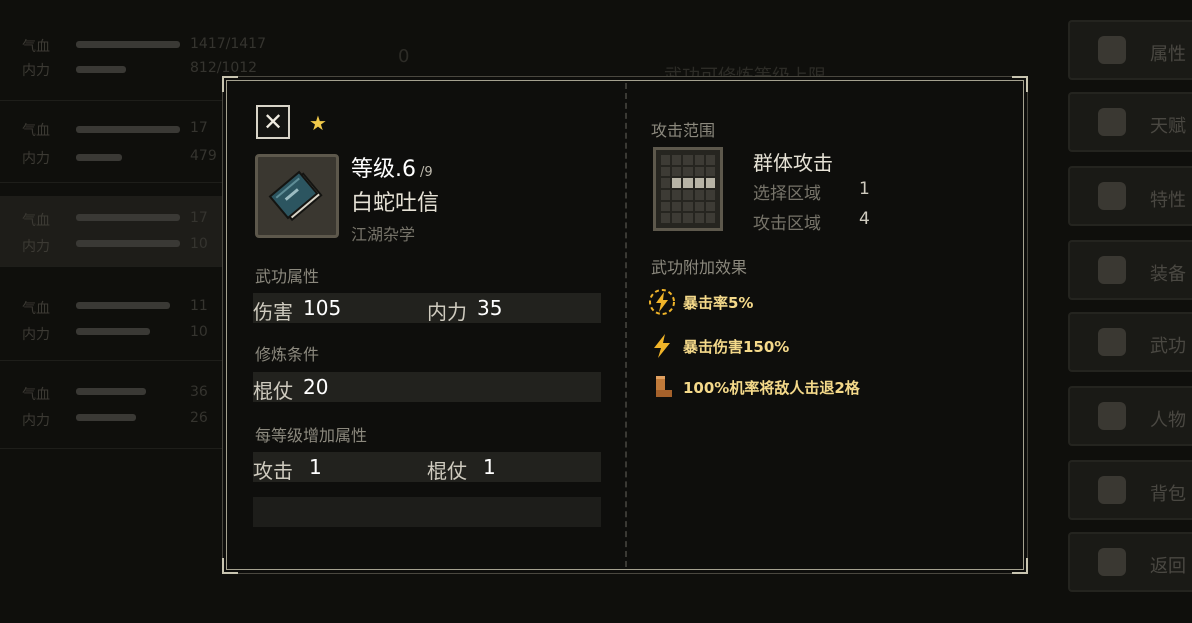  Describe the element at coordinates (322, 308) in the screenshot. I see `stat-value: 105` at that location.